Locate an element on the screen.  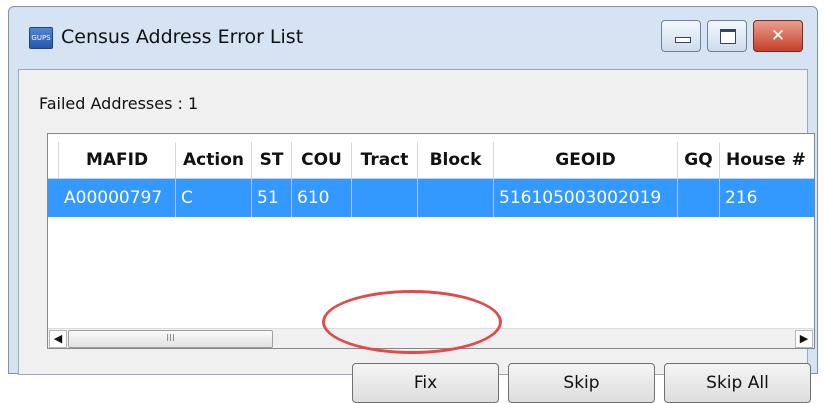
column-header-cou: COU is located at coordinates (322, 160).